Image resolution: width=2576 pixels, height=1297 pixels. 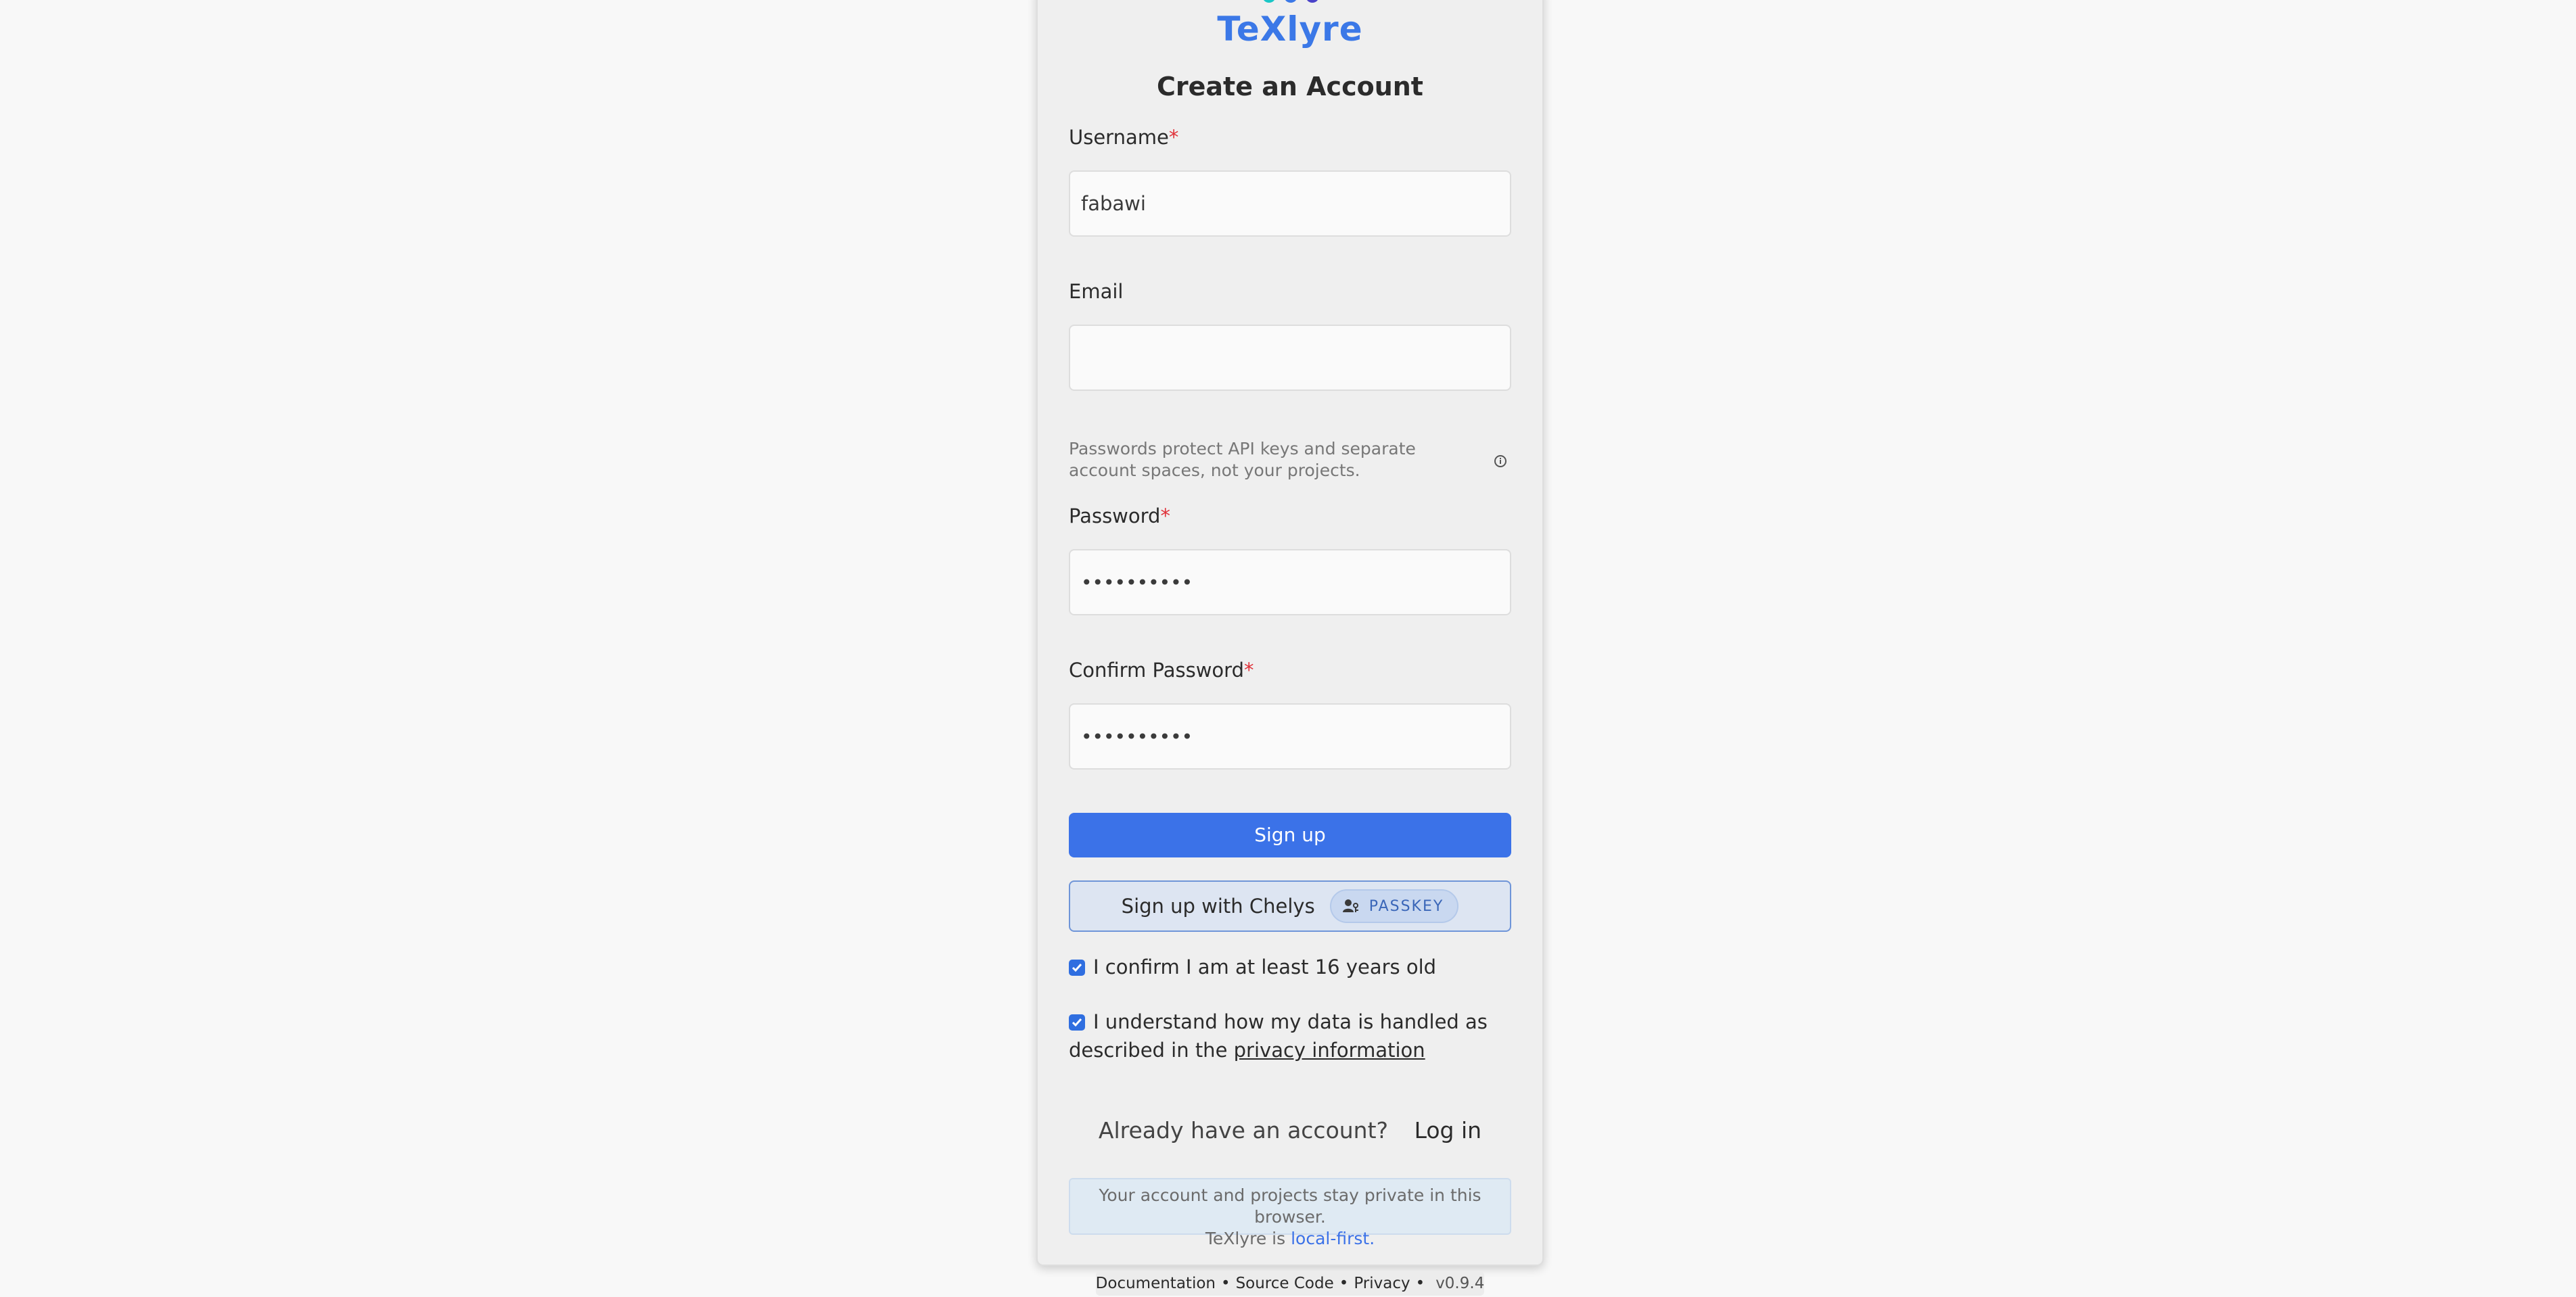 I want to click on passkey-badge-label: PASSKEY, so click(x=1406, y=906).